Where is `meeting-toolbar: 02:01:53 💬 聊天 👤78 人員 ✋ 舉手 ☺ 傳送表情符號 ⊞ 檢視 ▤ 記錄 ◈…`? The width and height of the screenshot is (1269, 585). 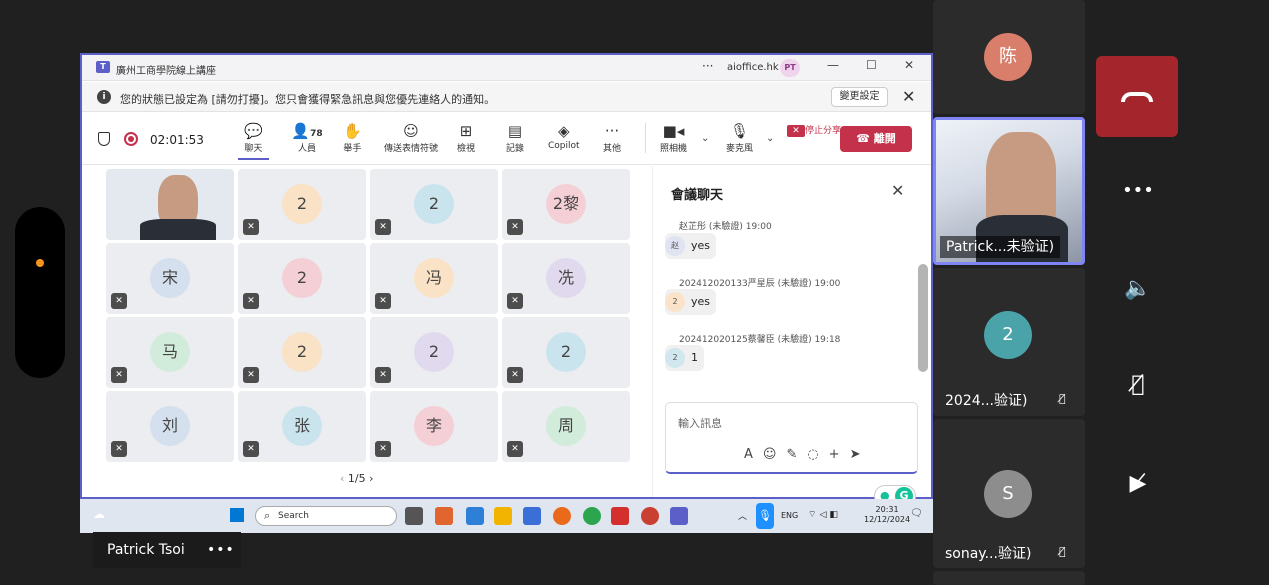 meeting-toolbar: 02:01:53 💬 聊天 👤78 人員 ✋ 舉手 ☺ 傳送表情符號 ⊞ 檢視 ▤ 記錄 ◈… is located at coordinates (506, 139).